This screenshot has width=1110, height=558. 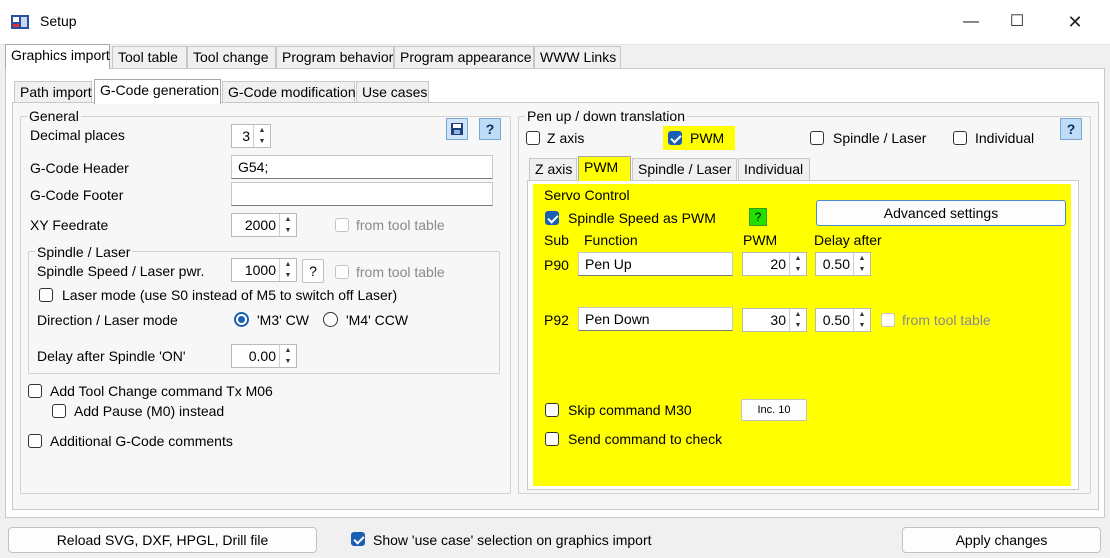 What do you see at coordinates (457, 129) in the screenshot?
I see `save-icon` at bounding box center [457, 129].